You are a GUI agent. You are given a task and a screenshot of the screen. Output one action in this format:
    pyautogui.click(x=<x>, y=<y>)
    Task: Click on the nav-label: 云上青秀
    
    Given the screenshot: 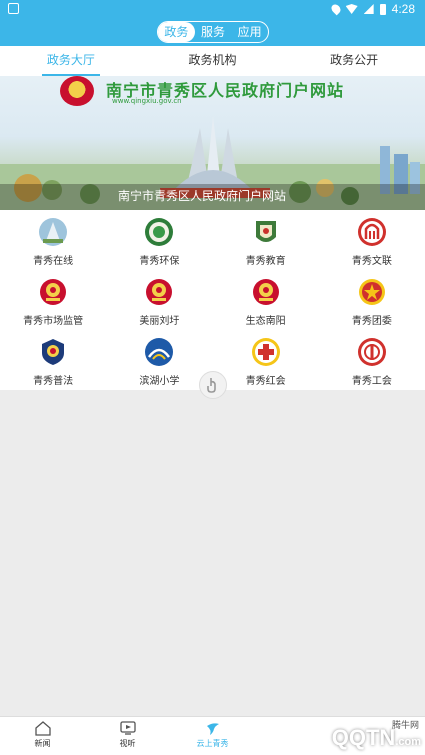 What is the action you would take?
    pyautogui.click(x=212, y=743)
    